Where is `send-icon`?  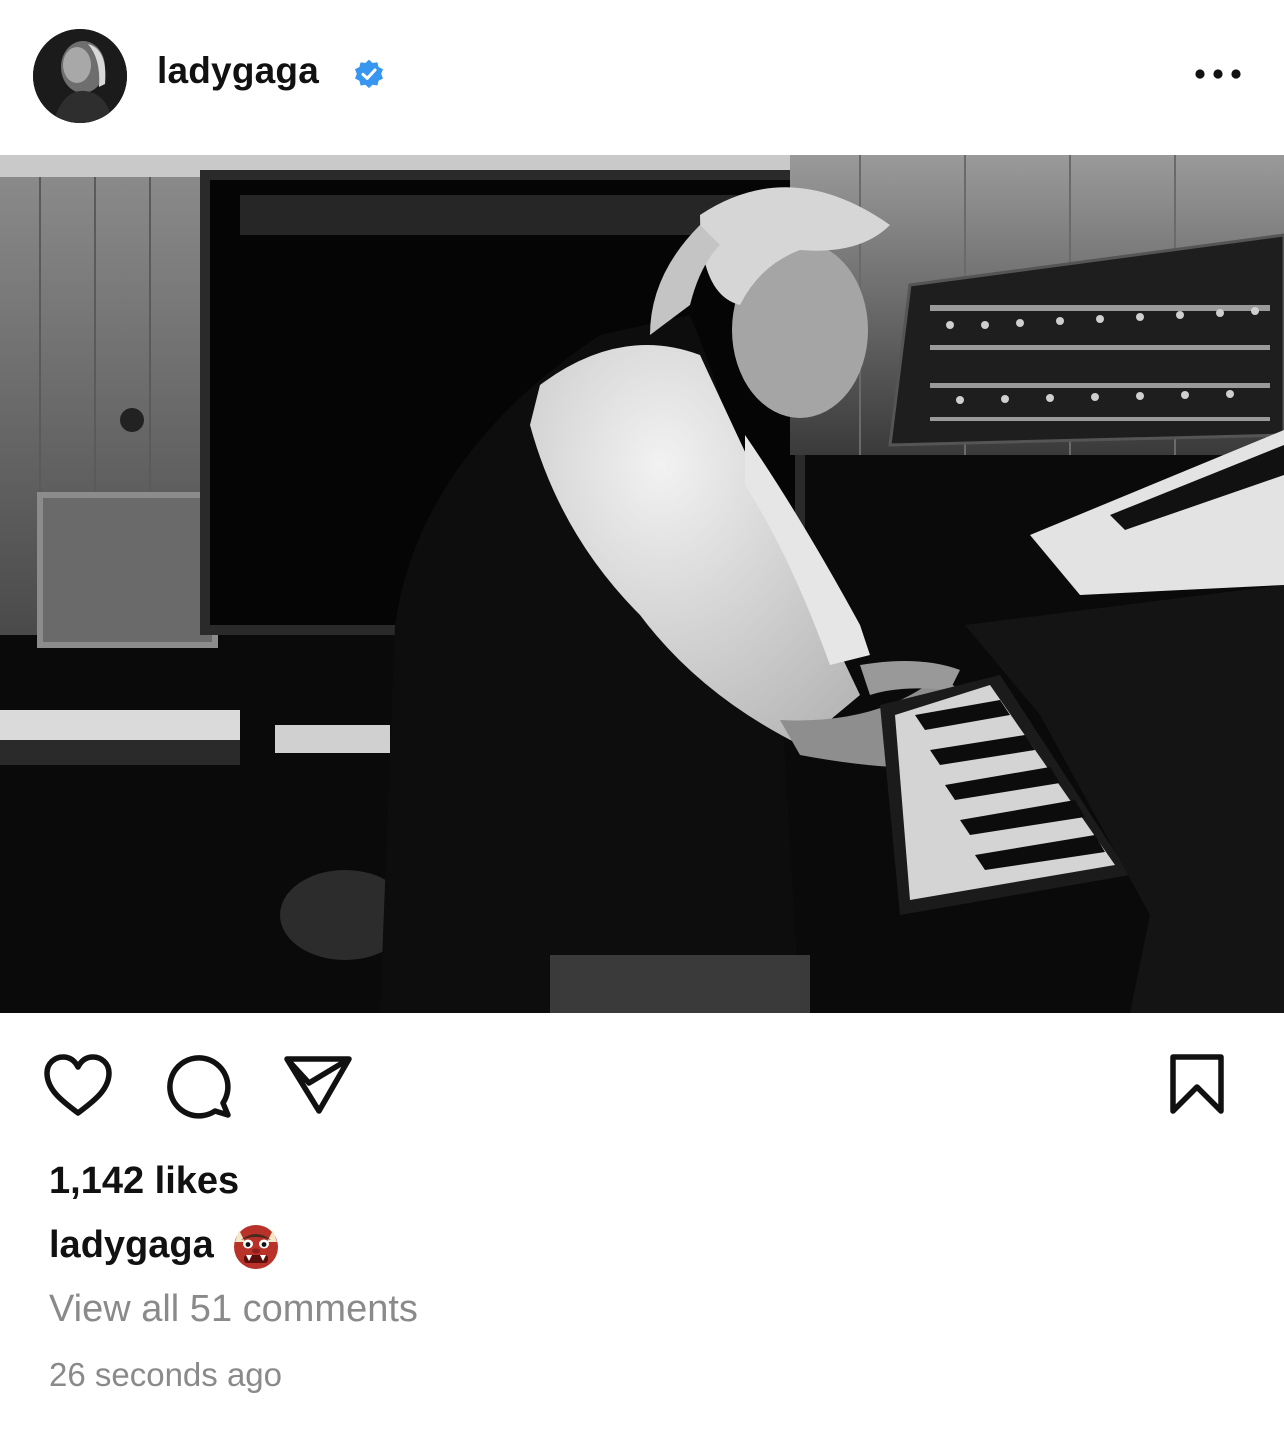 send-icon is located at coordinates (318, 1085).